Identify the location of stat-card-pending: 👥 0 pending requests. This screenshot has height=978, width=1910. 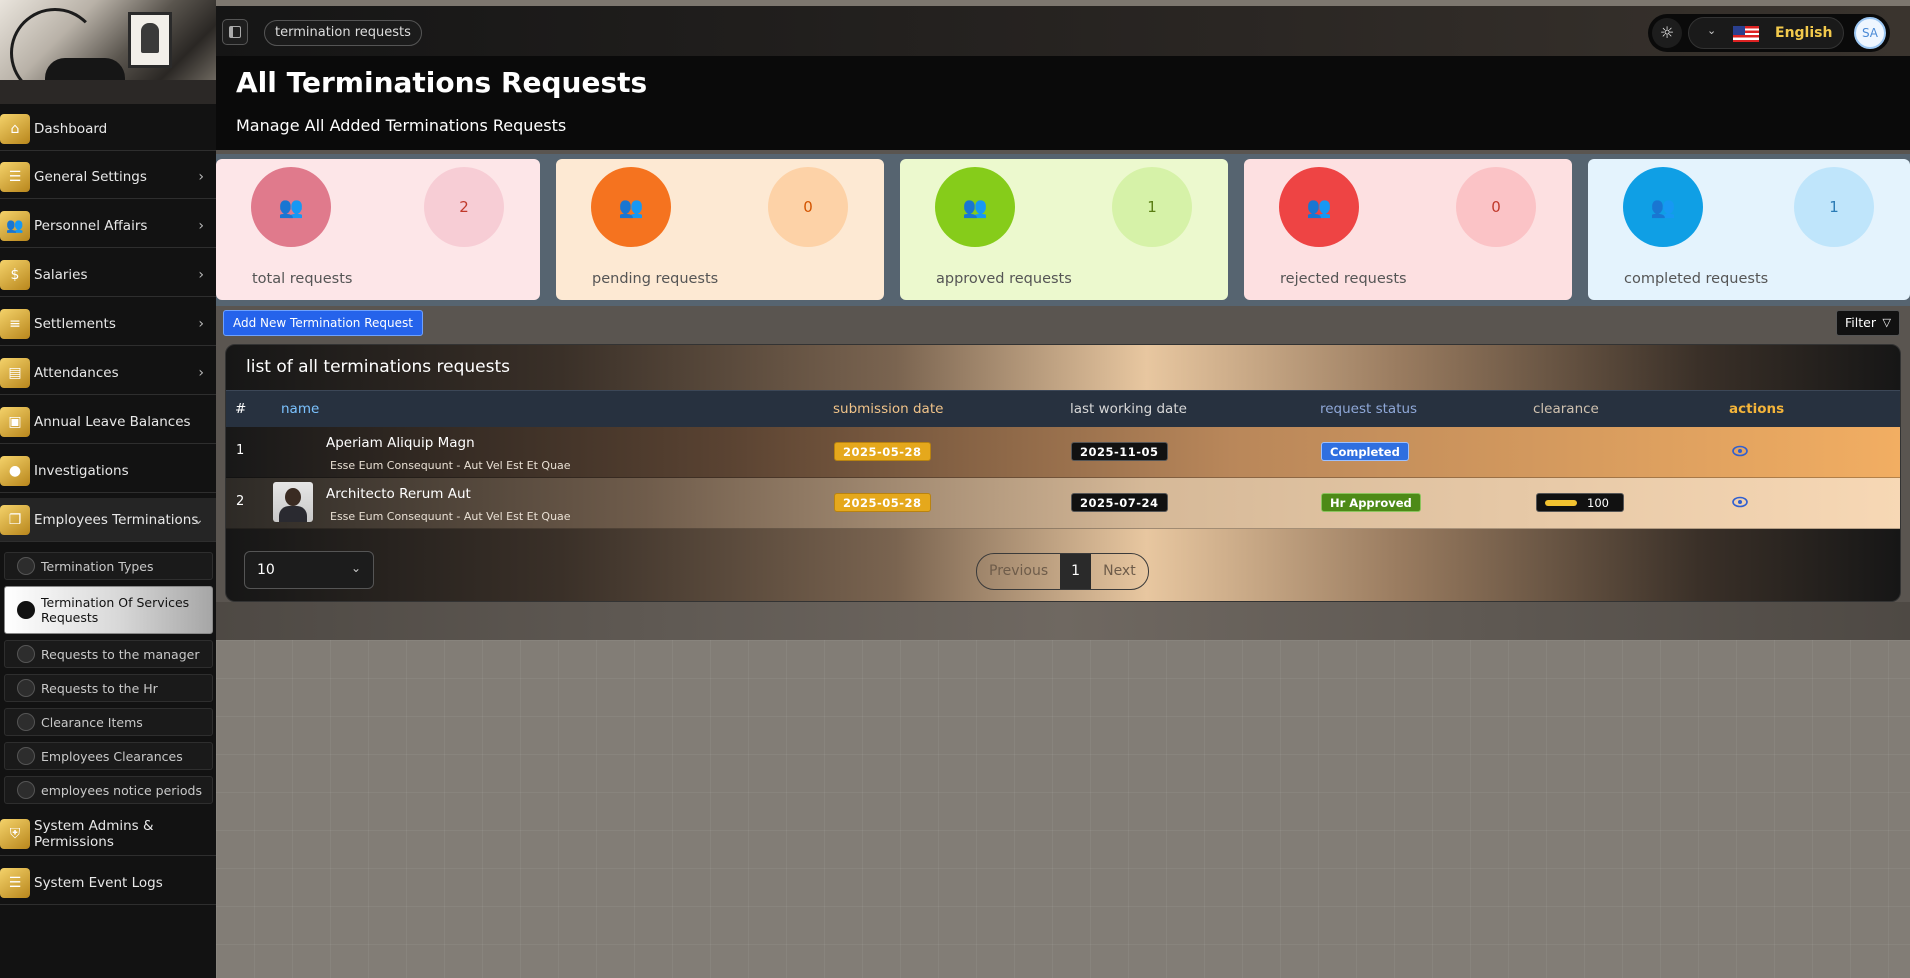
(720, 229).